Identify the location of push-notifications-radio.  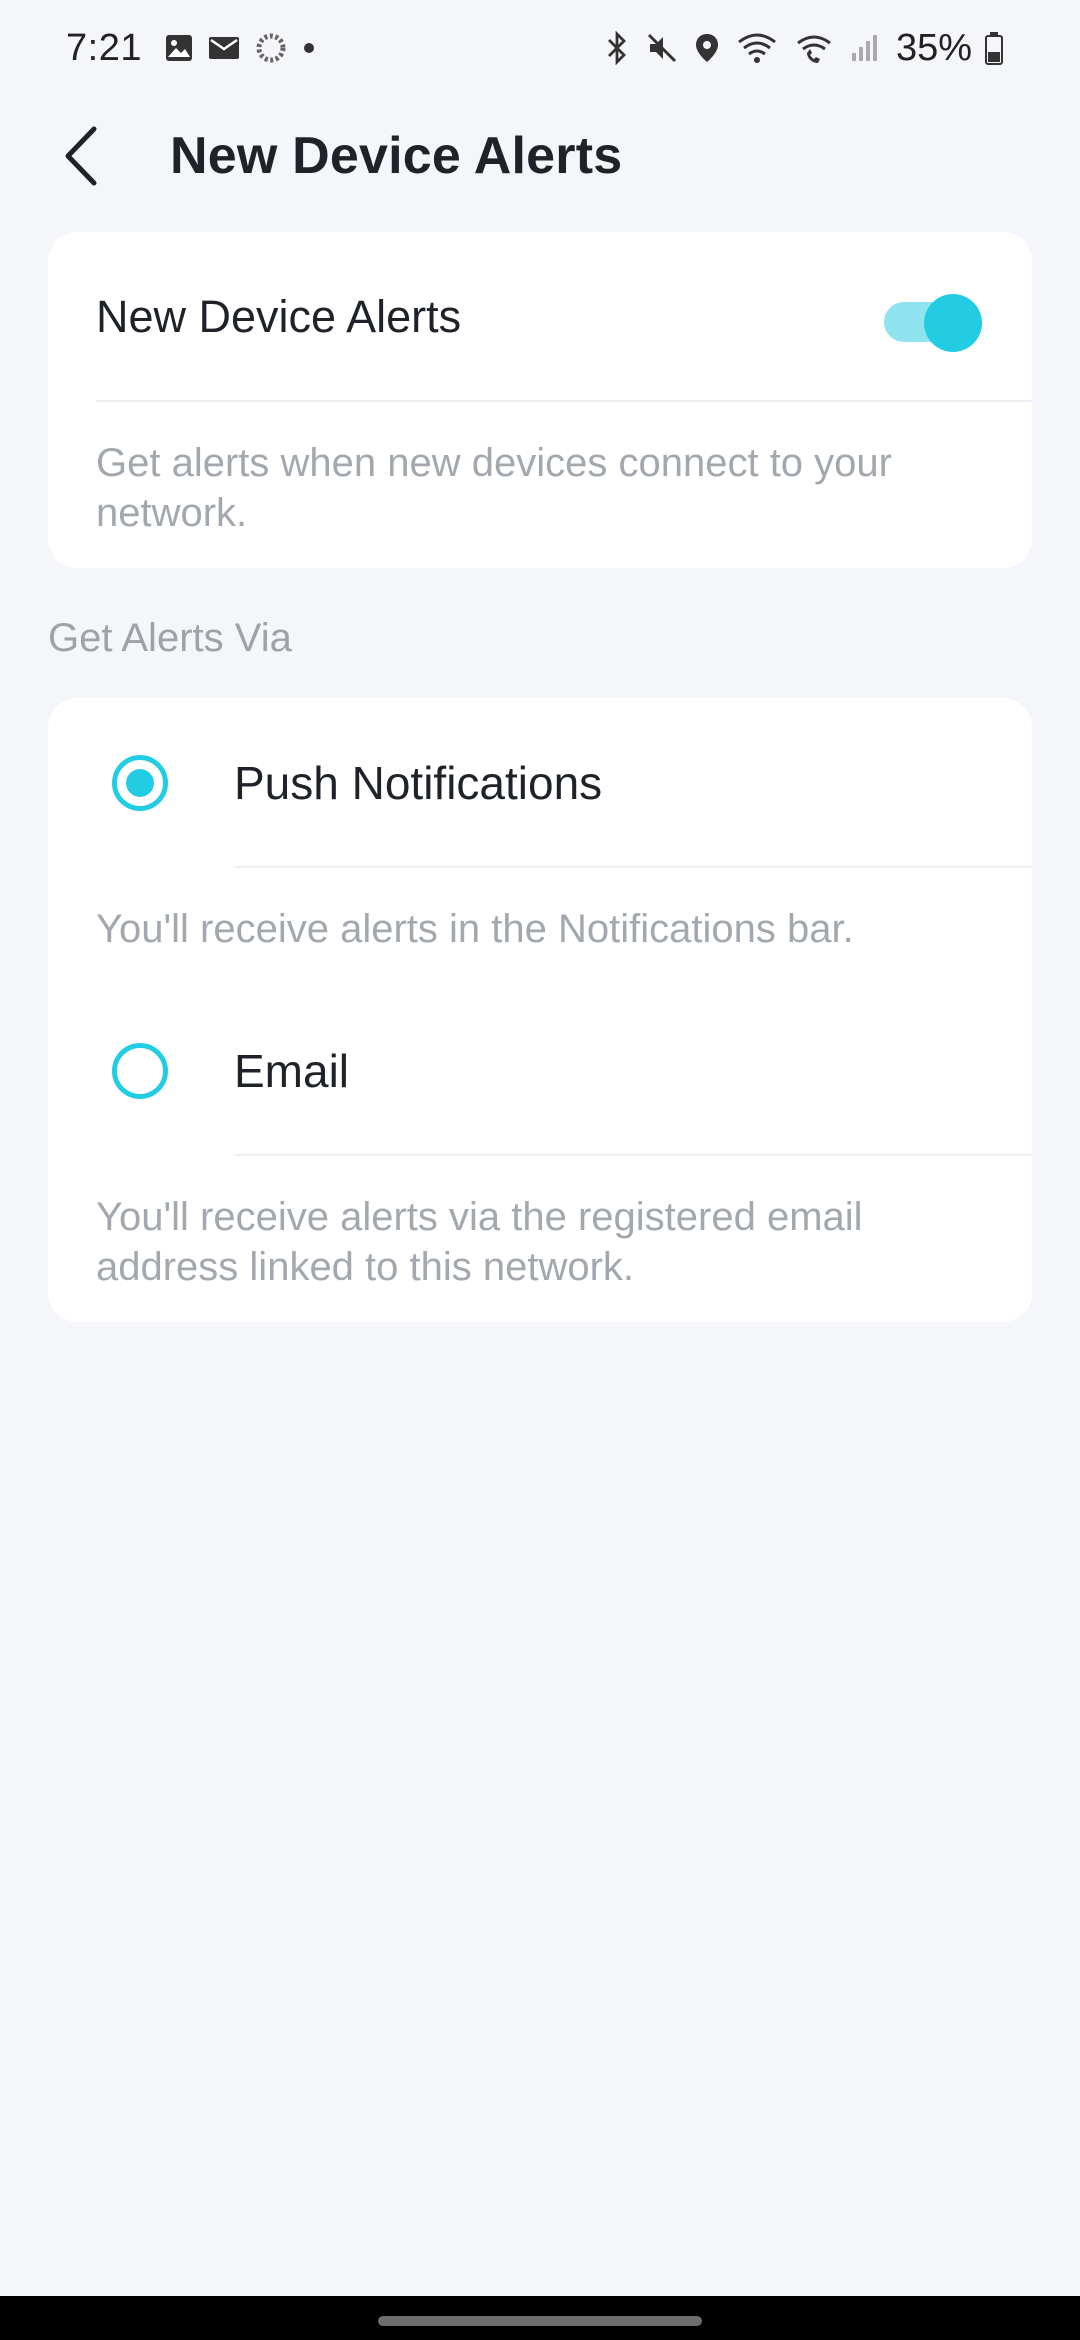
(140, 783).